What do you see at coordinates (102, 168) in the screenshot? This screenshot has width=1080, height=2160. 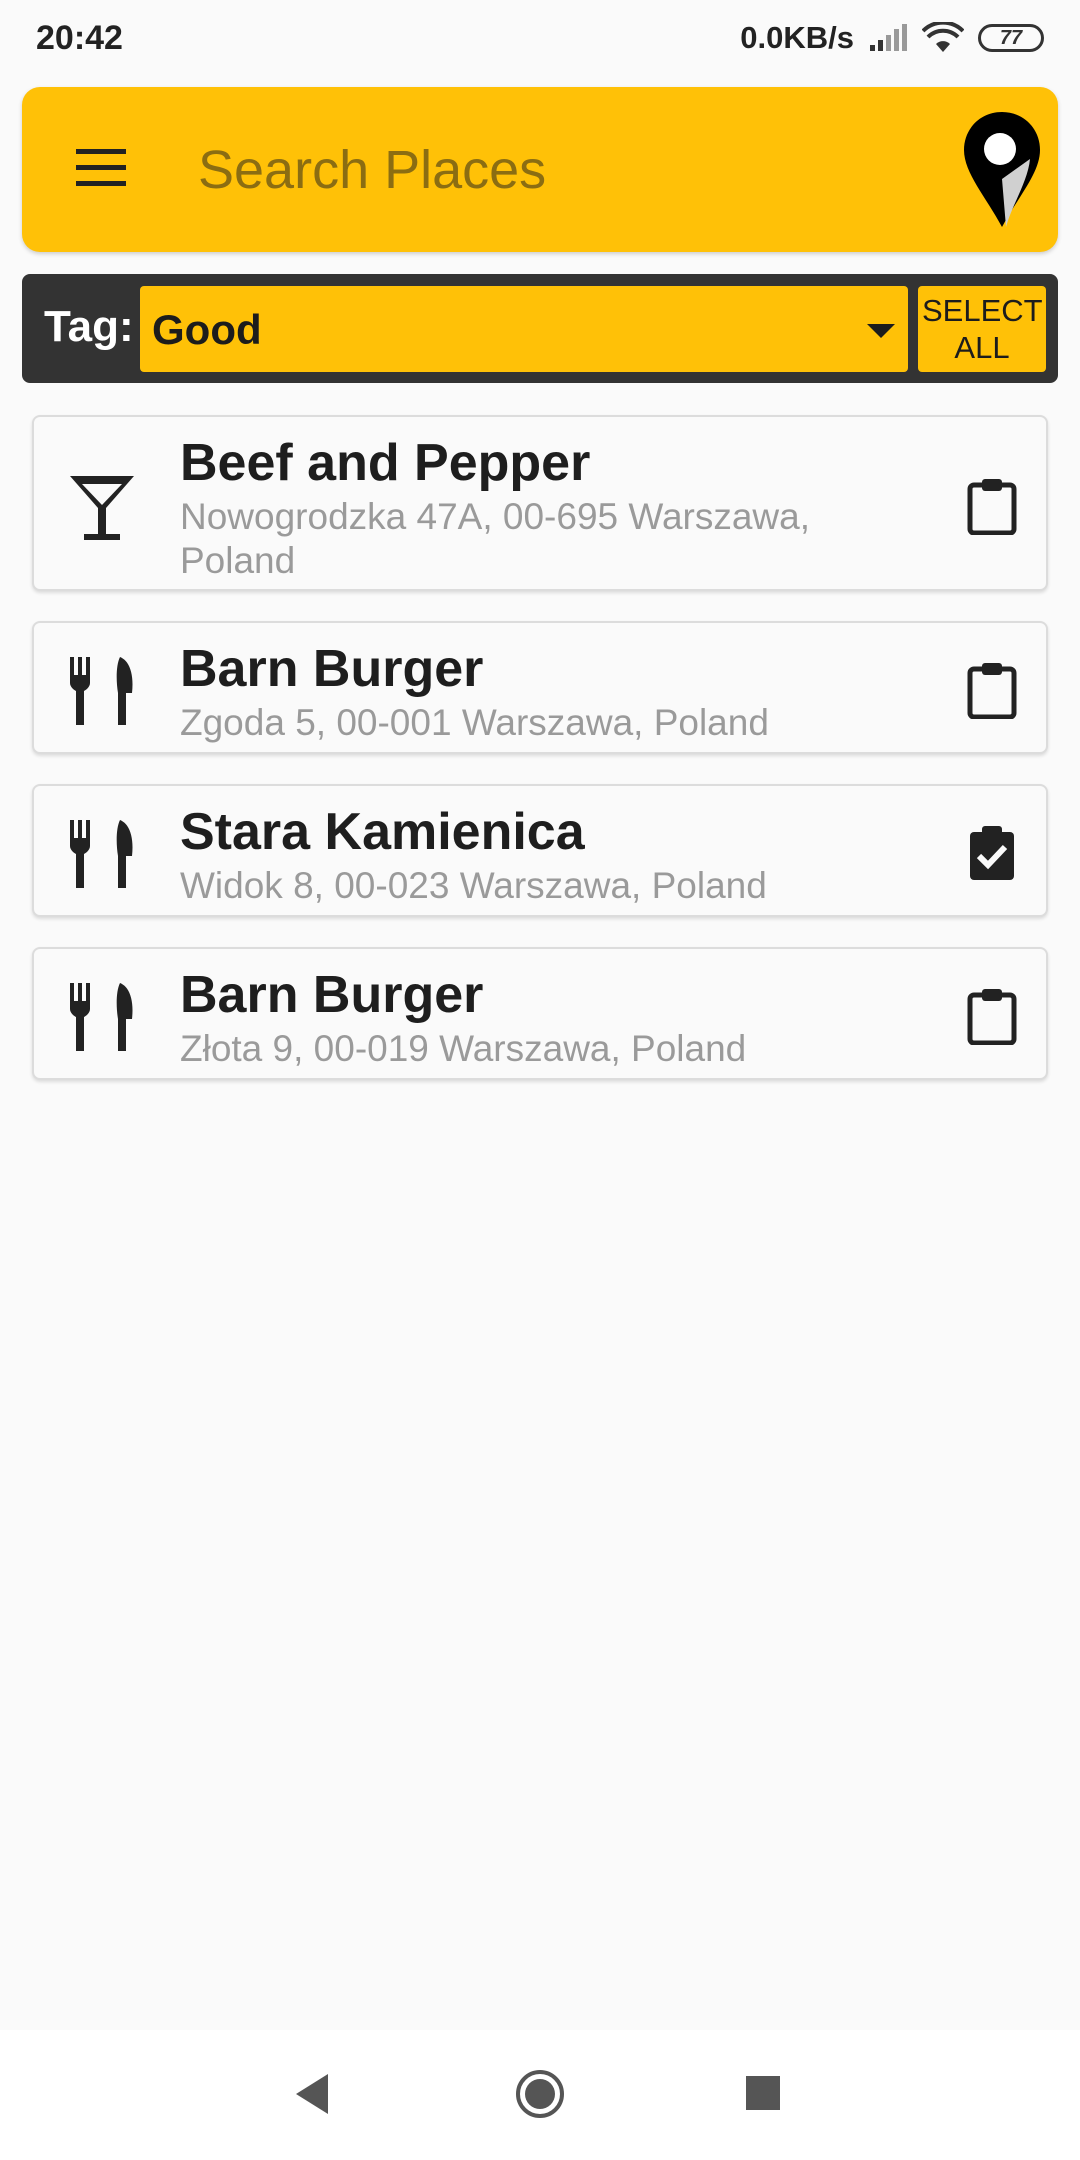 I see `hamburger-menu-icon` at bounding box center [102, 168].